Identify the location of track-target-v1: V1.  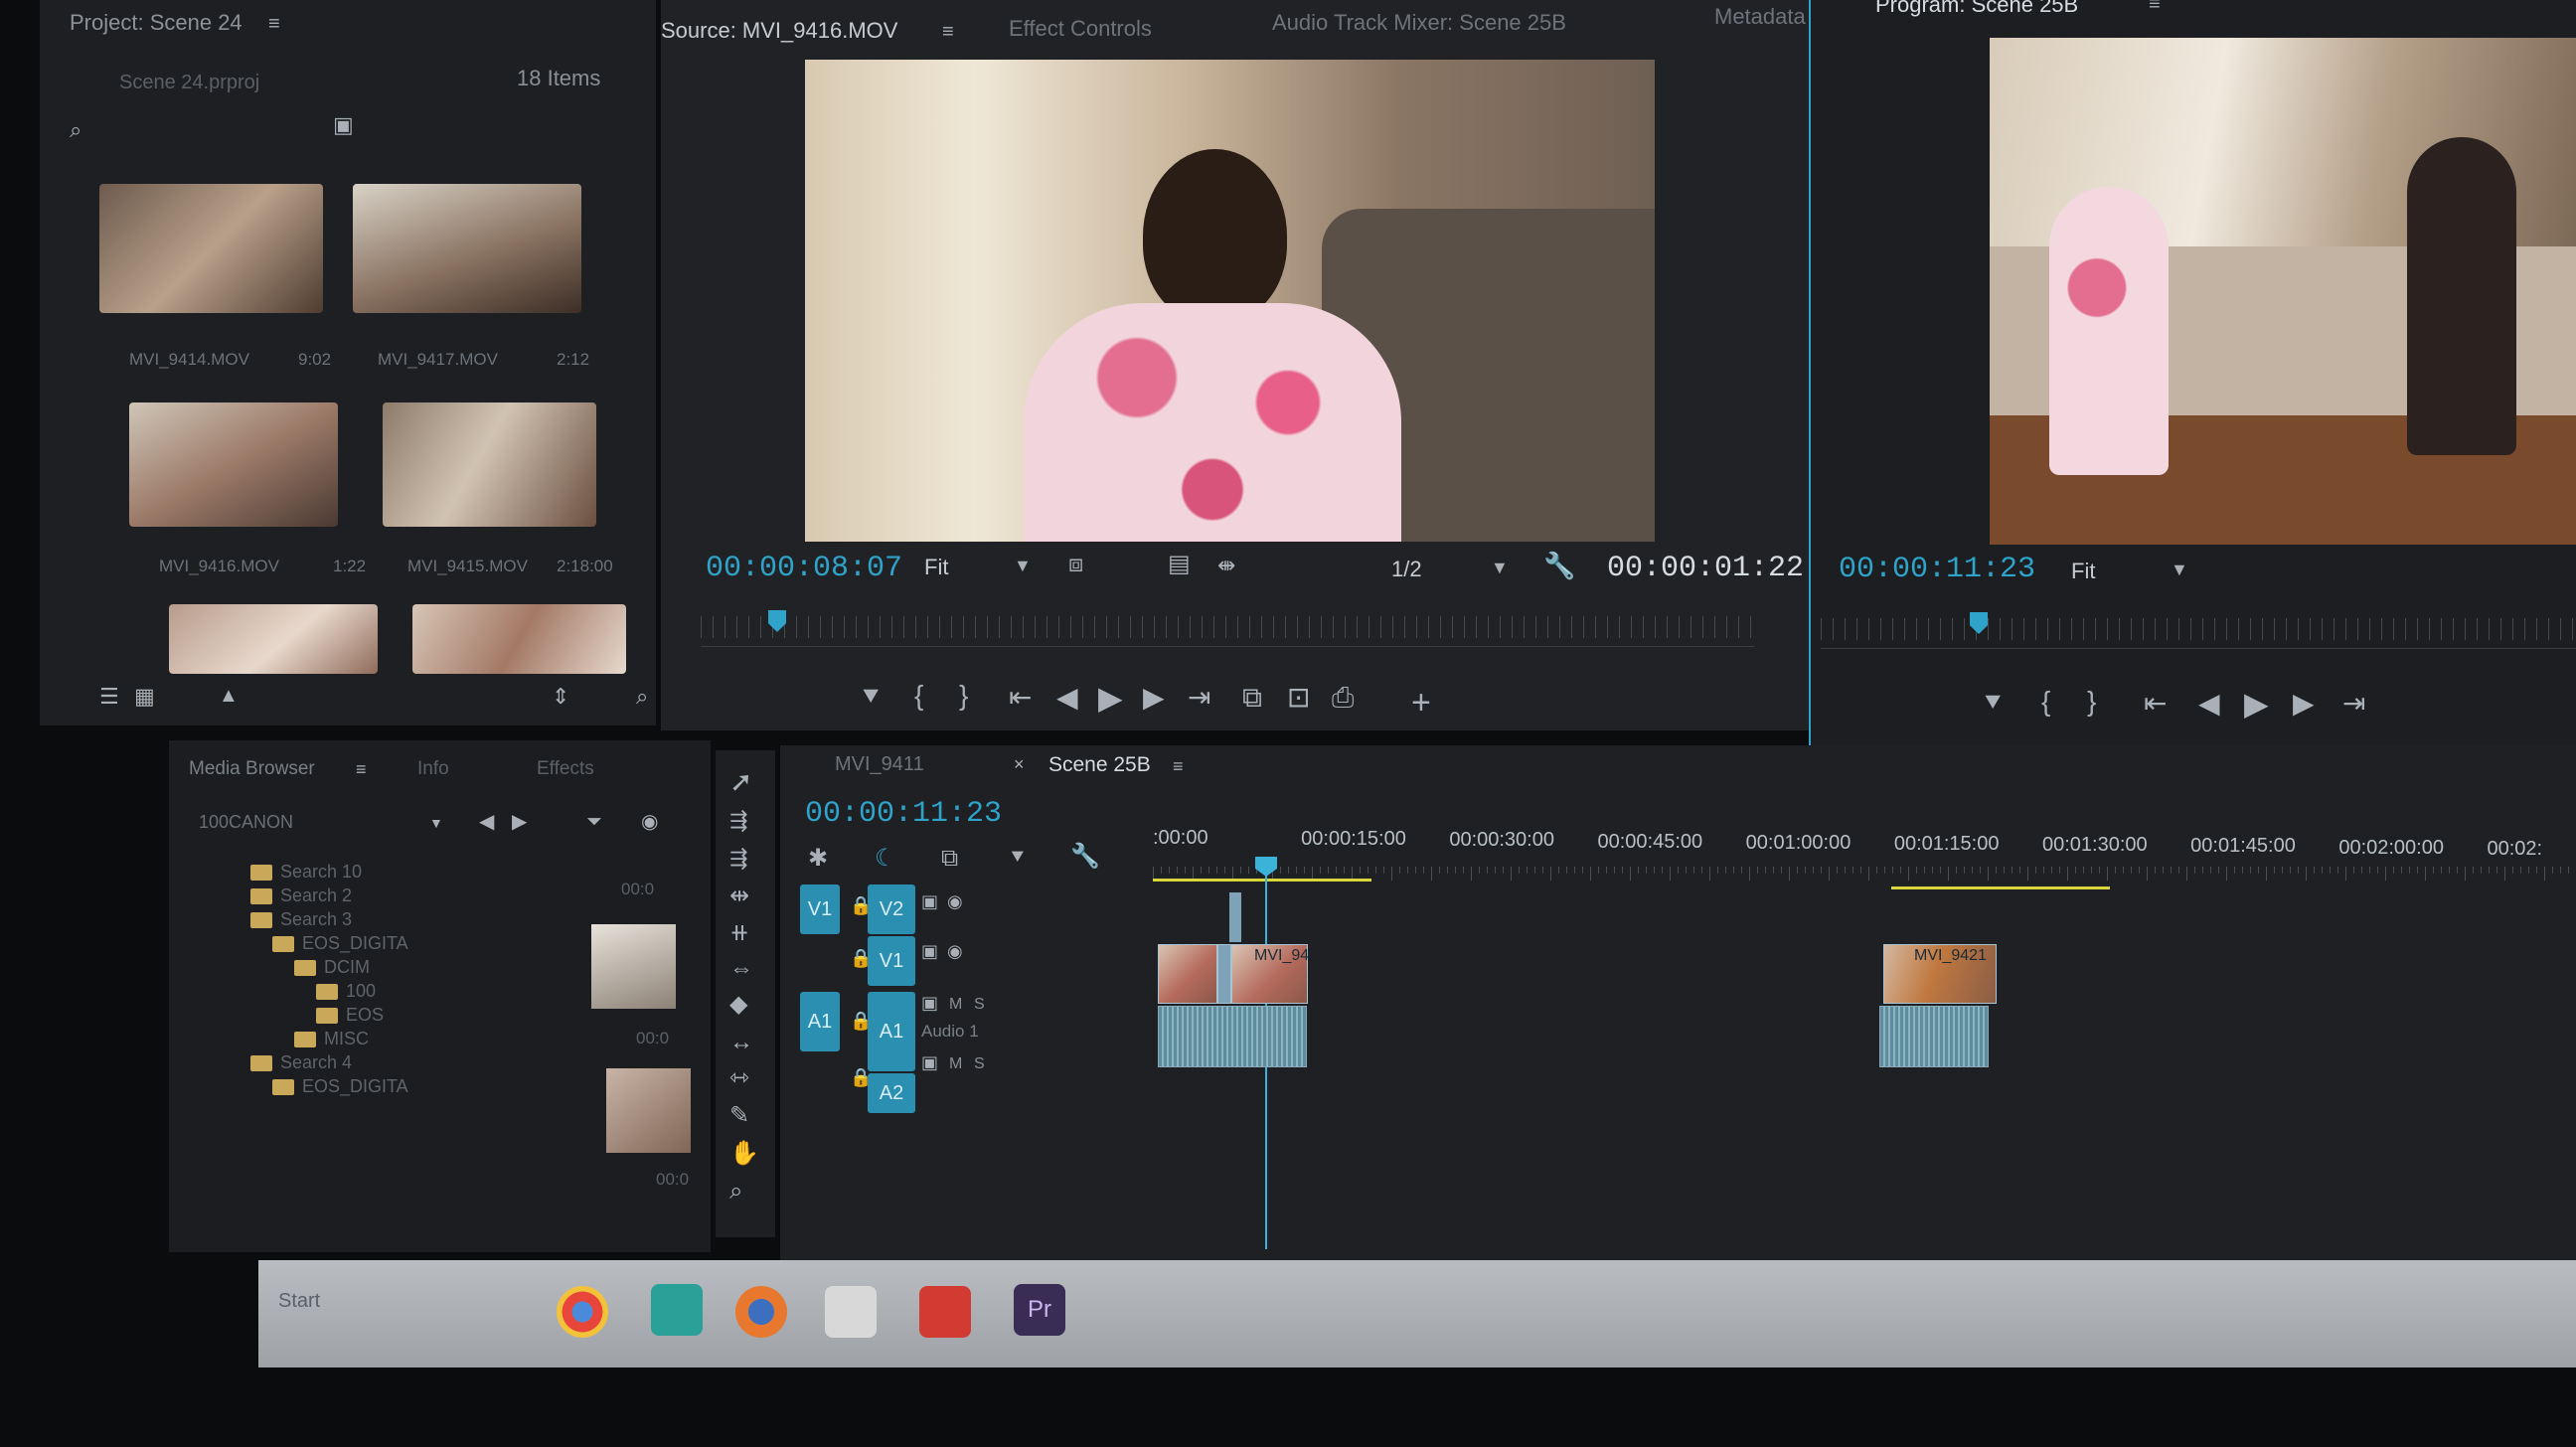
(891, 961).